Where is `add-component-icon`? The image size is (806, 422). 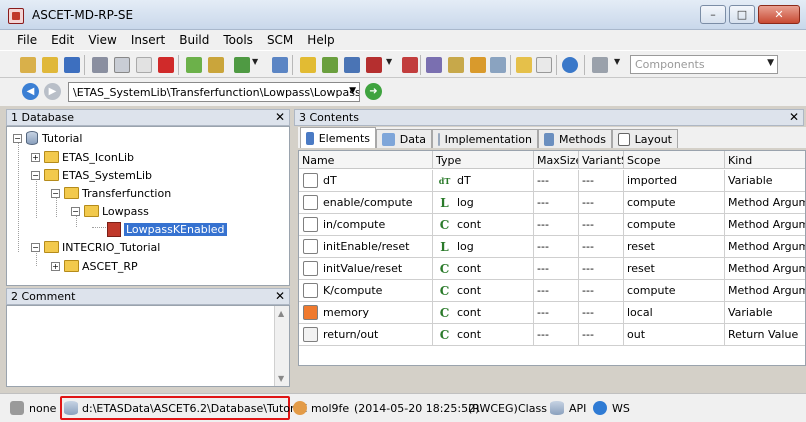
add-component-icon is located at coordinates (194, 65).